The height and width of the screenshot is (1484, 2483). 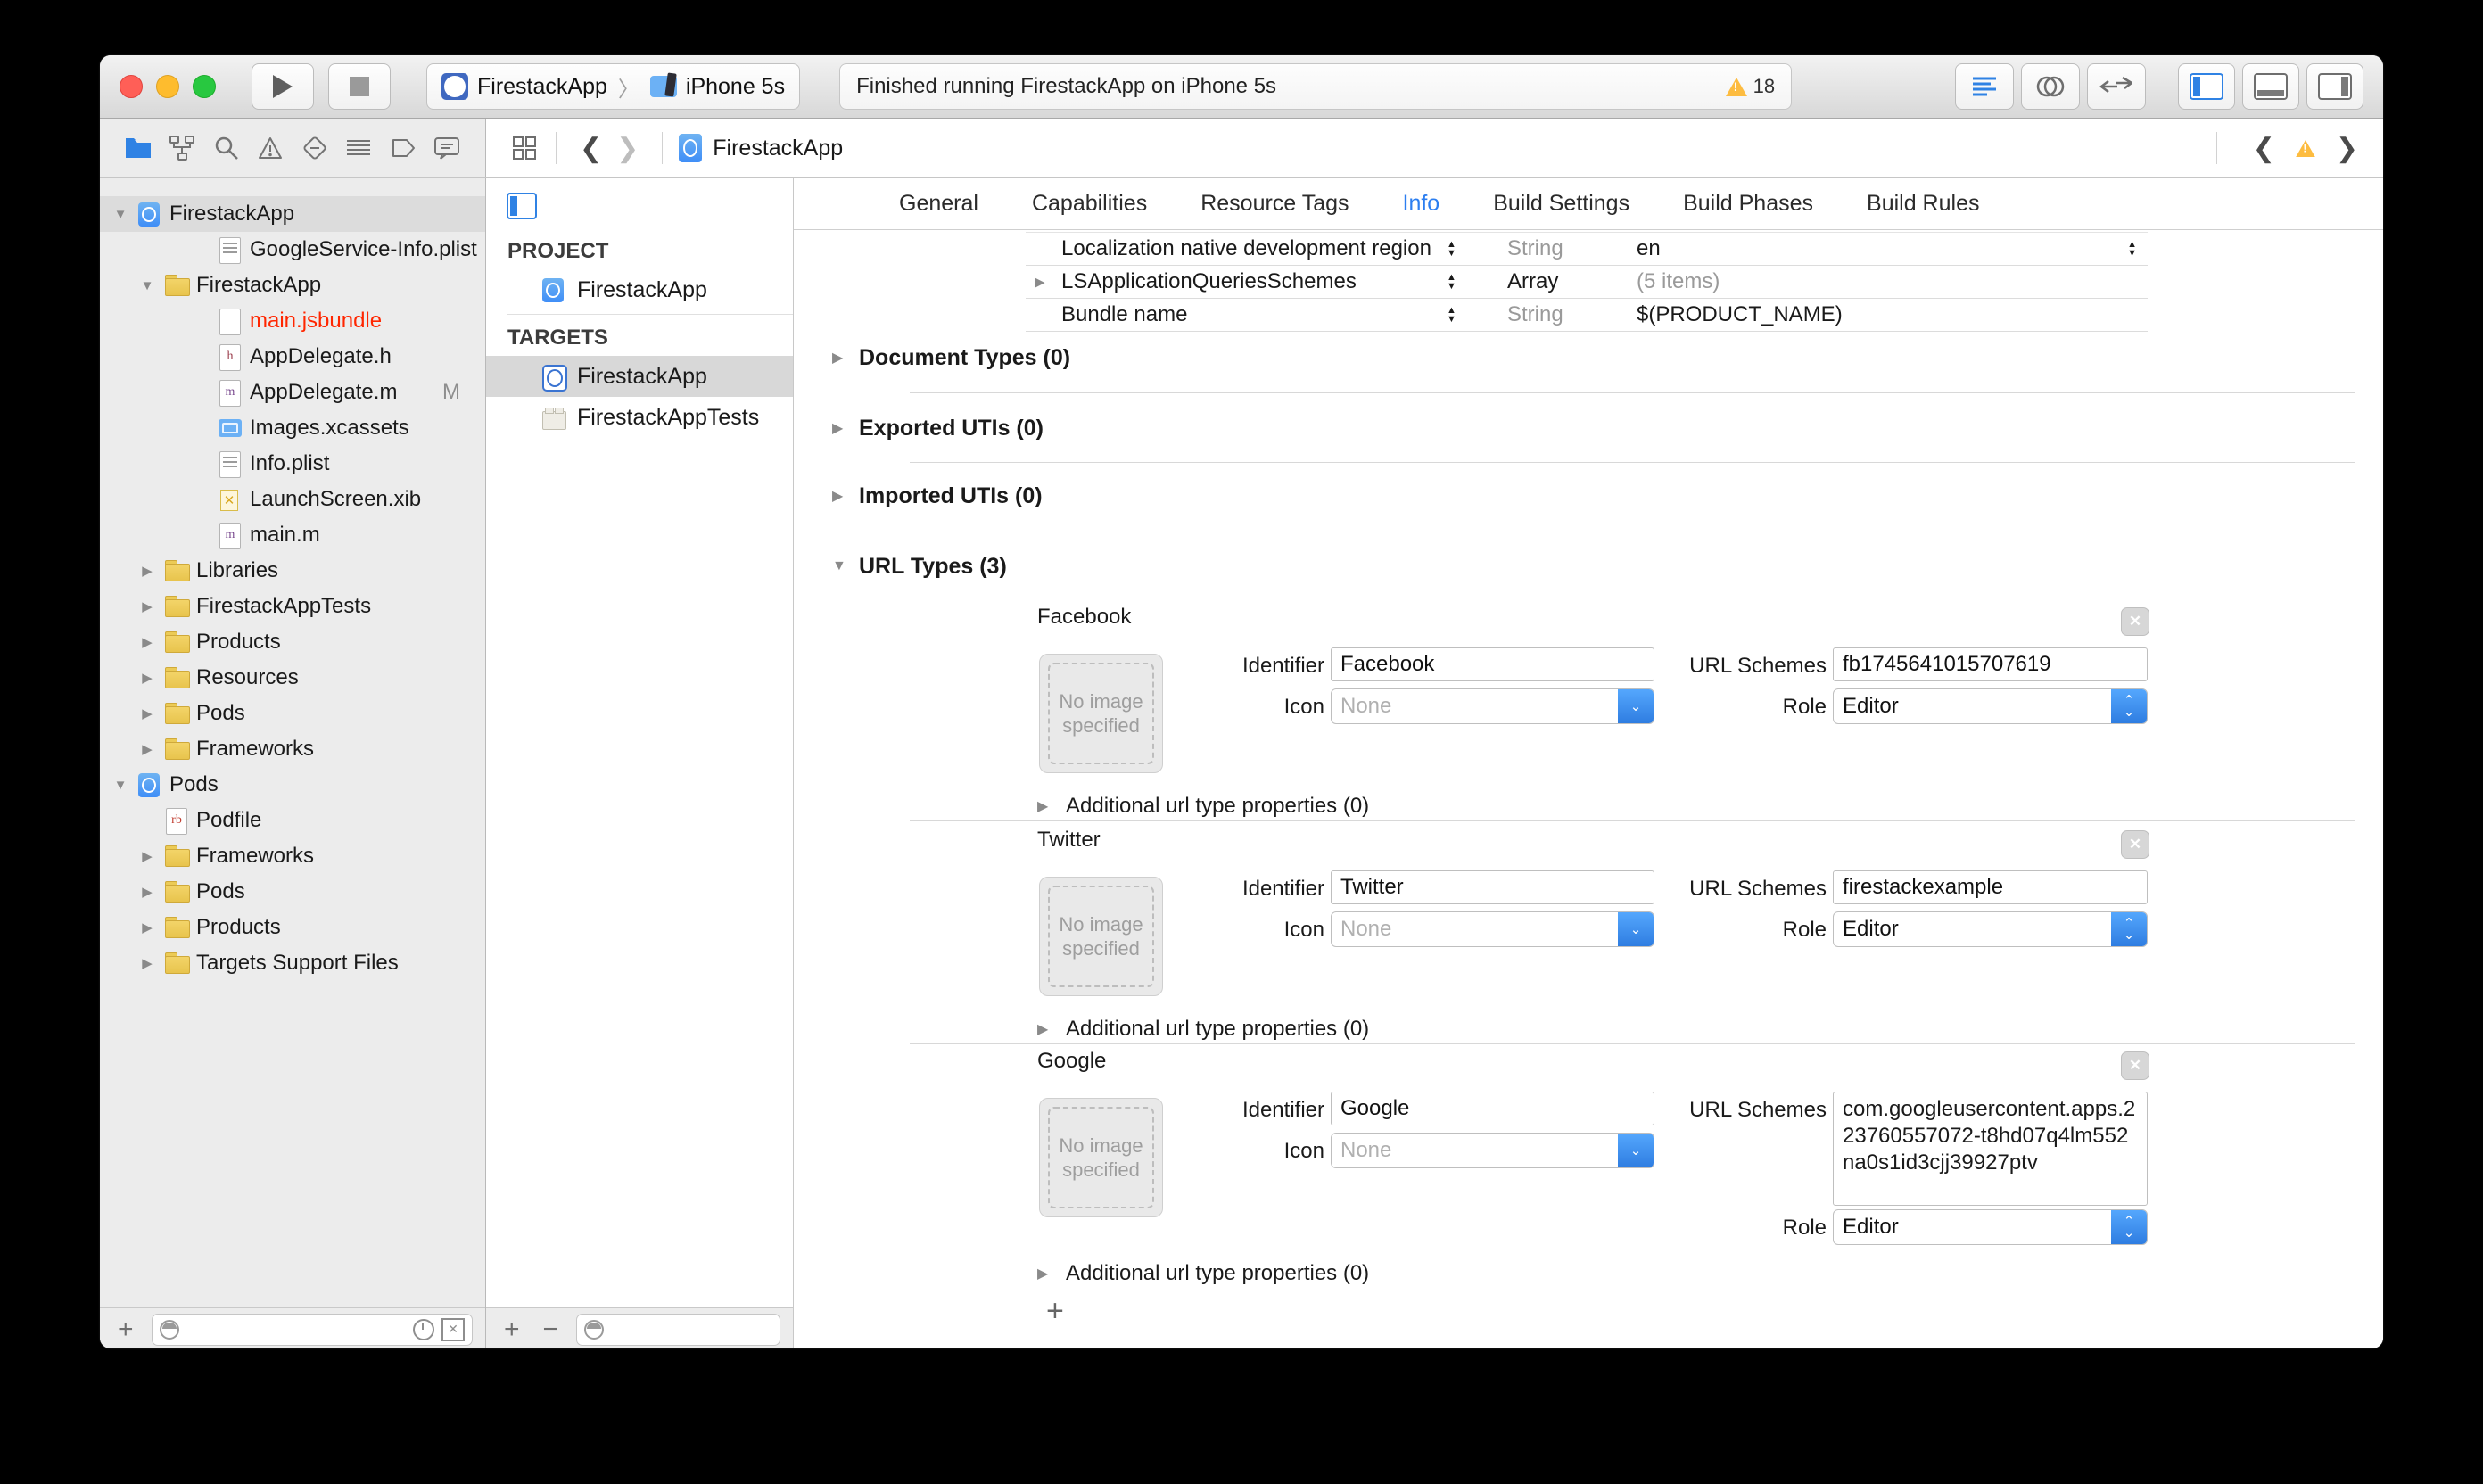 What do you see at coordinates (138, 148) in the screenshot?
I see `project-navigator-icon` at bounding box center [138, 148].